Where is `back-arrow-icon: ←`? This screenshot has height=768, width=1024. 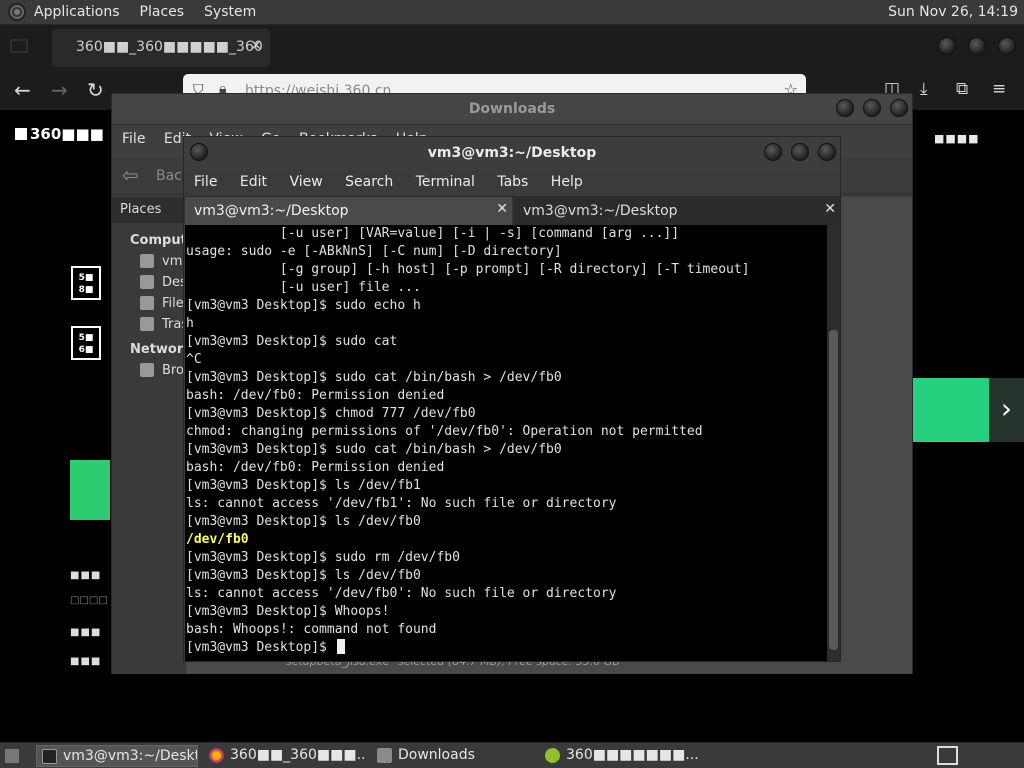
back-arrow-icon: ← is located at coordinates (22, 90).